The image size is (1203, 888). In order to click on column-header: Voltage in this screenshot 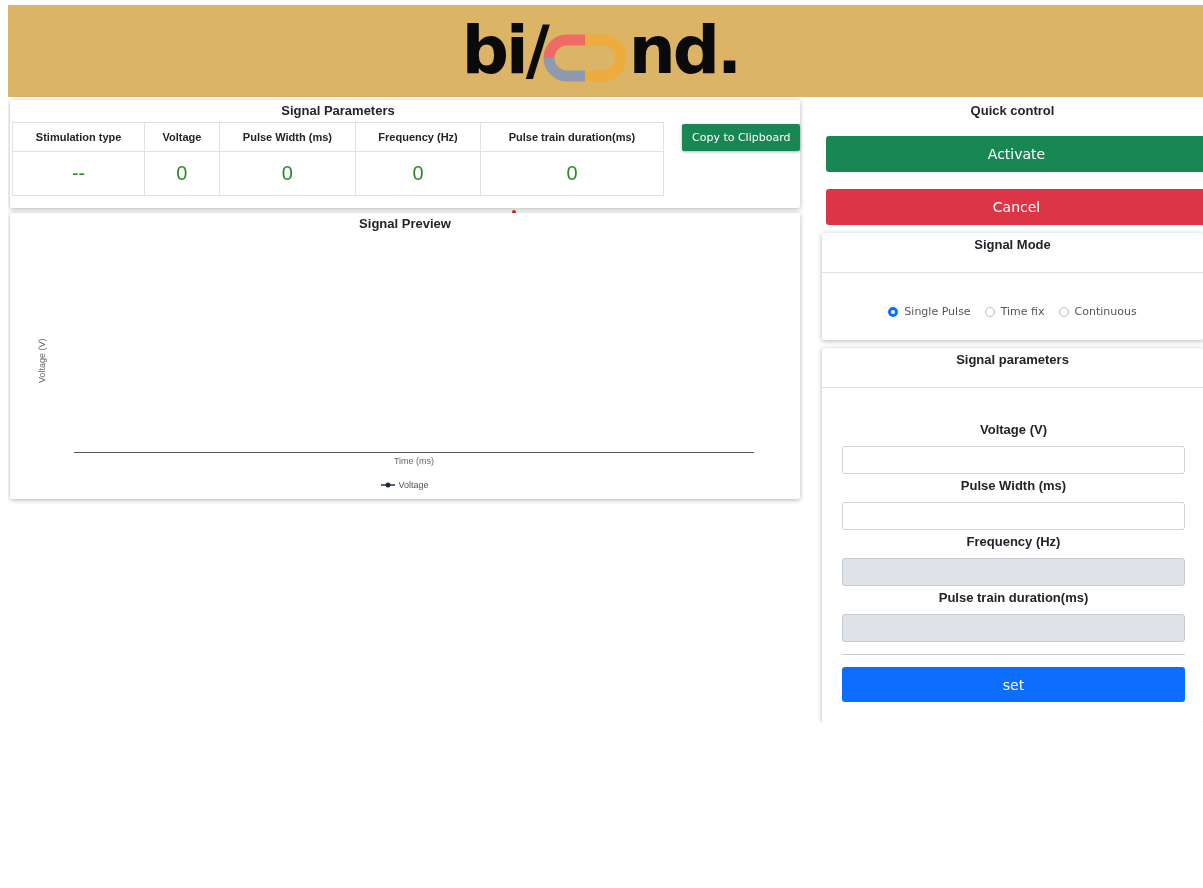, I will do `click(182, 137)`.